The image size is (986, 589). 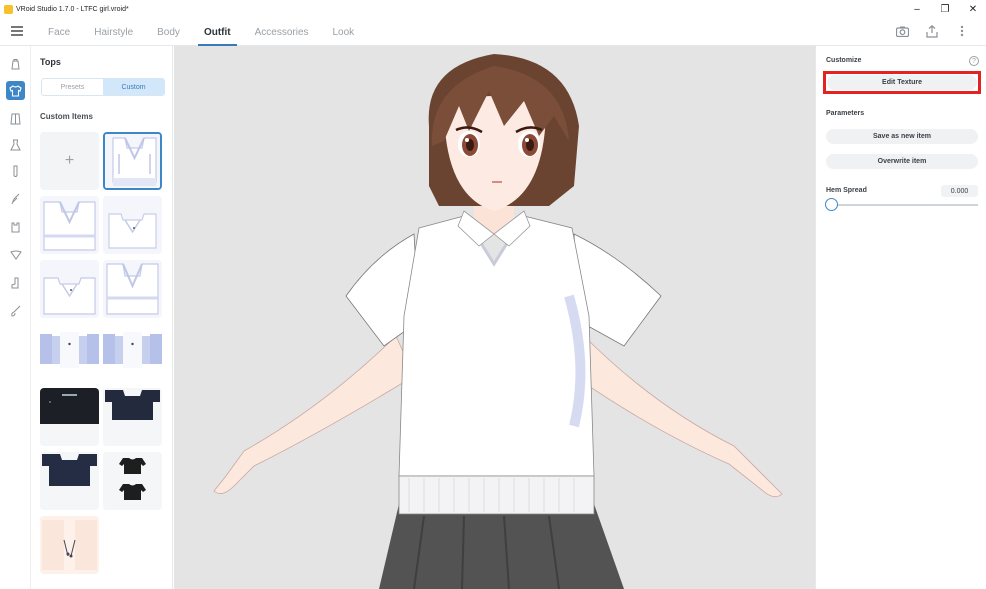 I want to click on save-as-new-item-button: Save as new item, so click(x=902, y=136).